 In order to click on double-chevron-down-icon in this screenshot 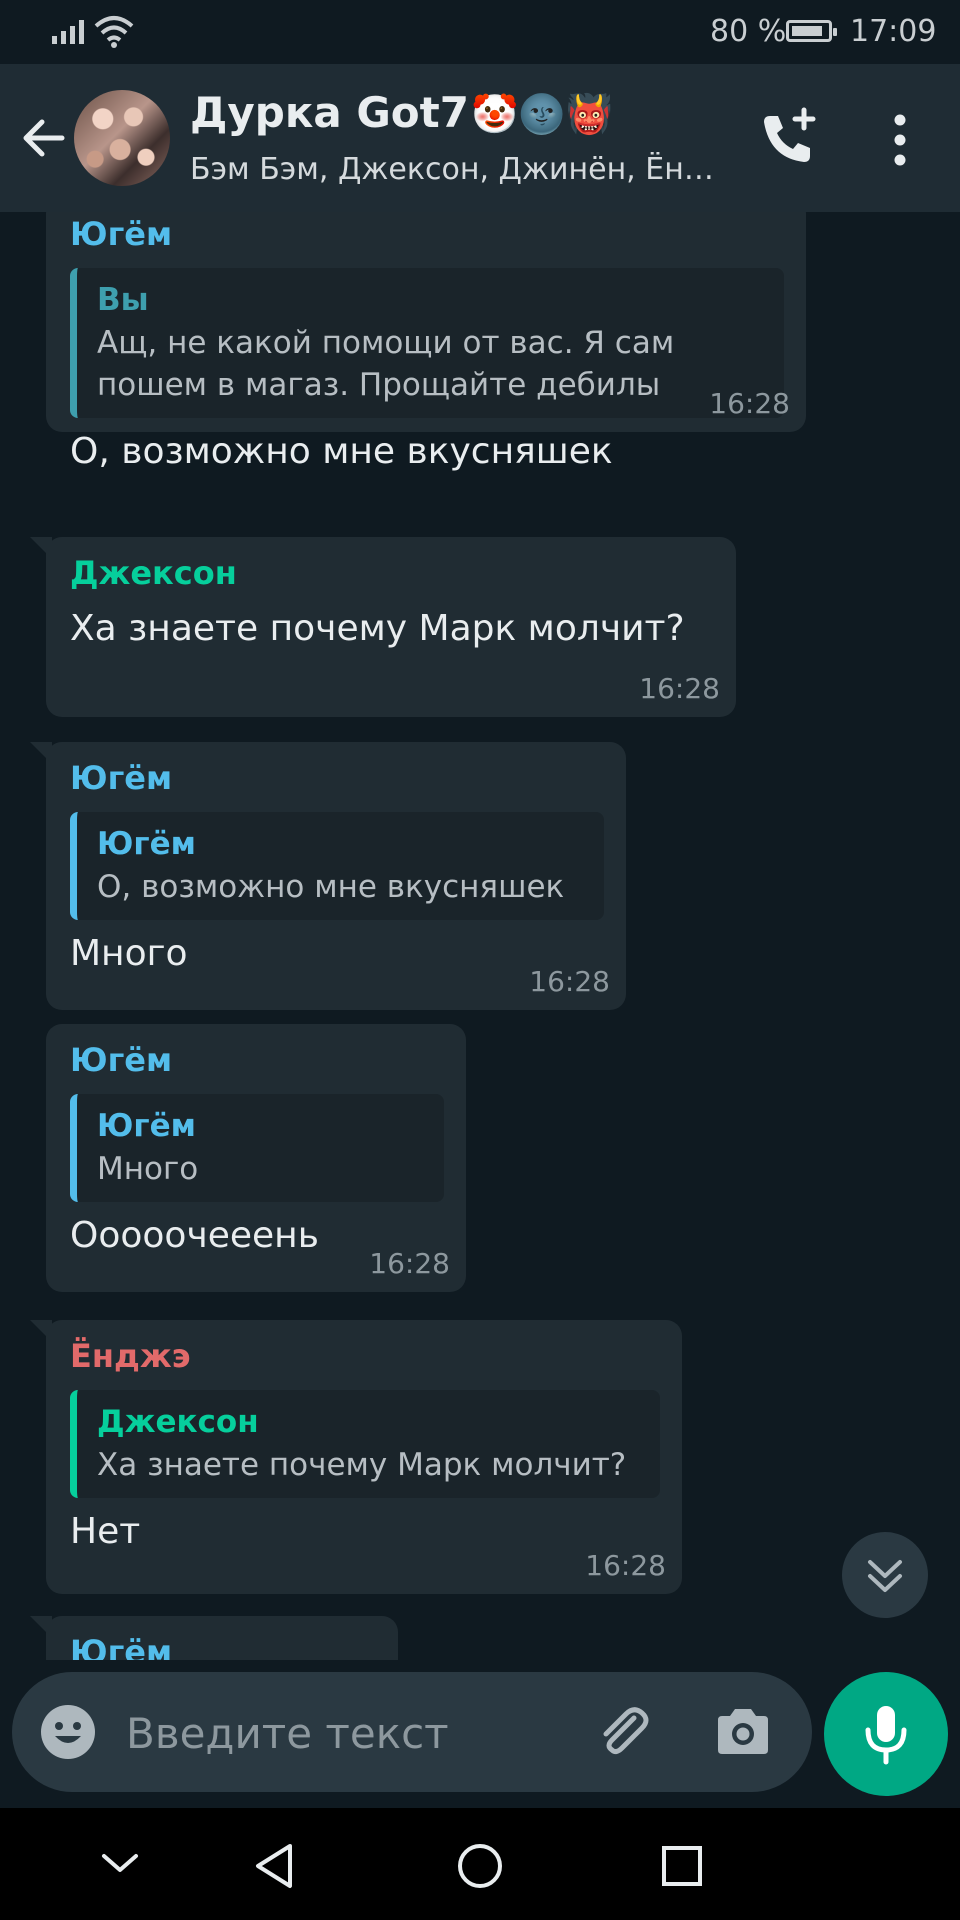, I will do `click(885, 1576)`.